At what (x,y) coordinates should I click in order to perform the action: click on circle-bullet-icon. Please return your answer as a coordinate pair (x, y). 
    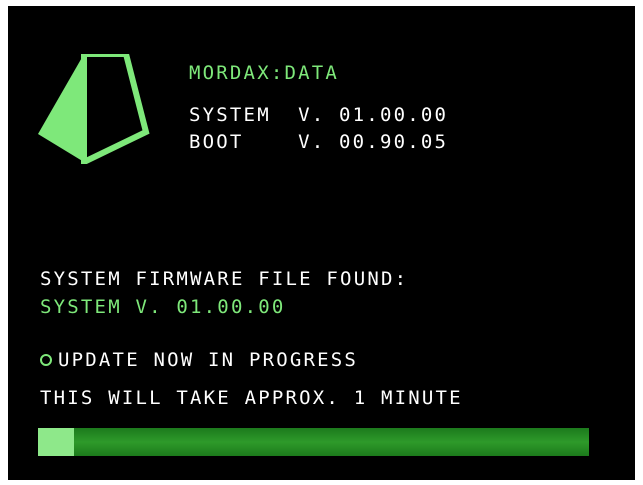
    Looking at the image, I should click on (46, 360).